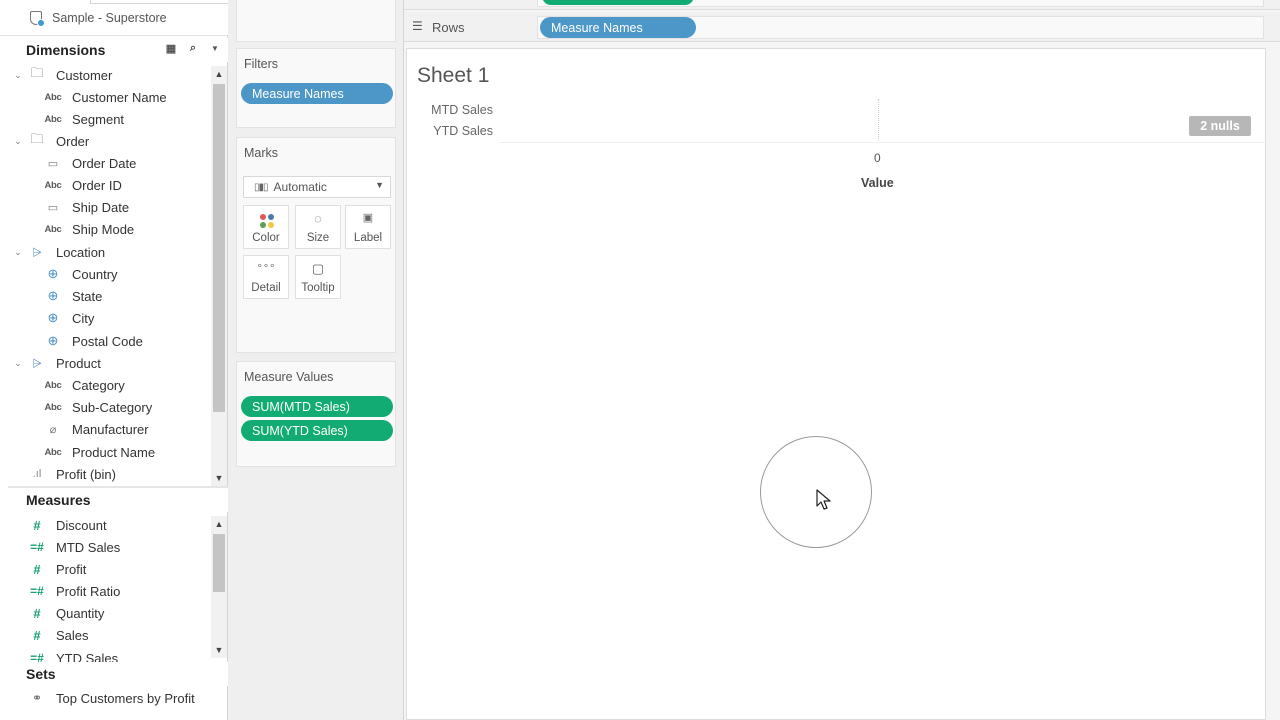  What do you see at coordinates (317, 430) in the screenshot?
I see `measure-pill-ytd-sales: SUM(YTD Sales)` at bounding box center [317, 430].